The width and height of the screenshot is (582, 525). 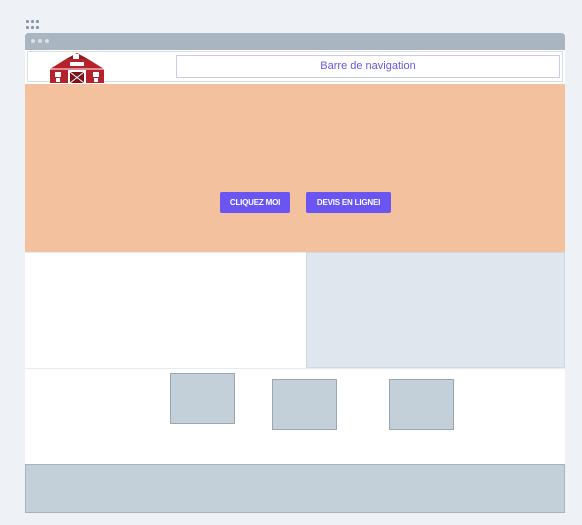 What do you see at coordinates (165, 310) in the screenshot?
I see `content-panel-left` at bounding box center [165, 310].